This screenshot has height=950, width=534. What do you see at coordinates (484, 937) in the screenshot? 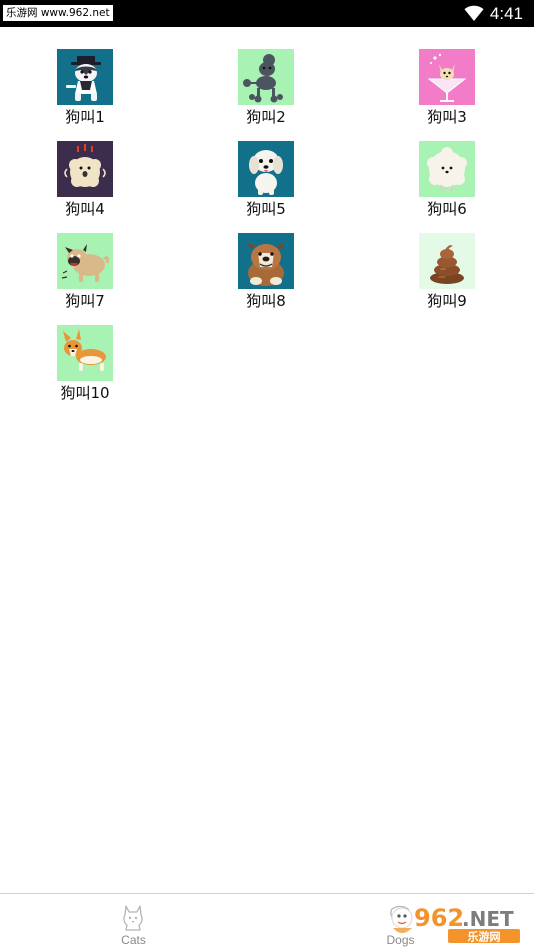
I see `svg-text: 乐游网` at bounding box center [484, 937].